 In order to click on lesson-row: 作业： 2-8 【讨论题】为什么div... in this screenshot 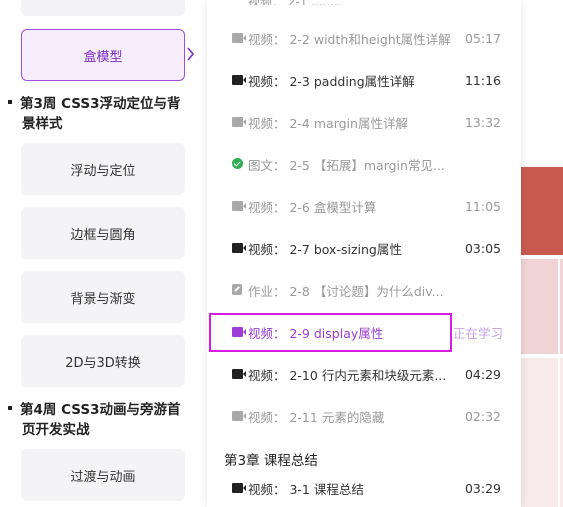, I will do `click(364, 290)`.